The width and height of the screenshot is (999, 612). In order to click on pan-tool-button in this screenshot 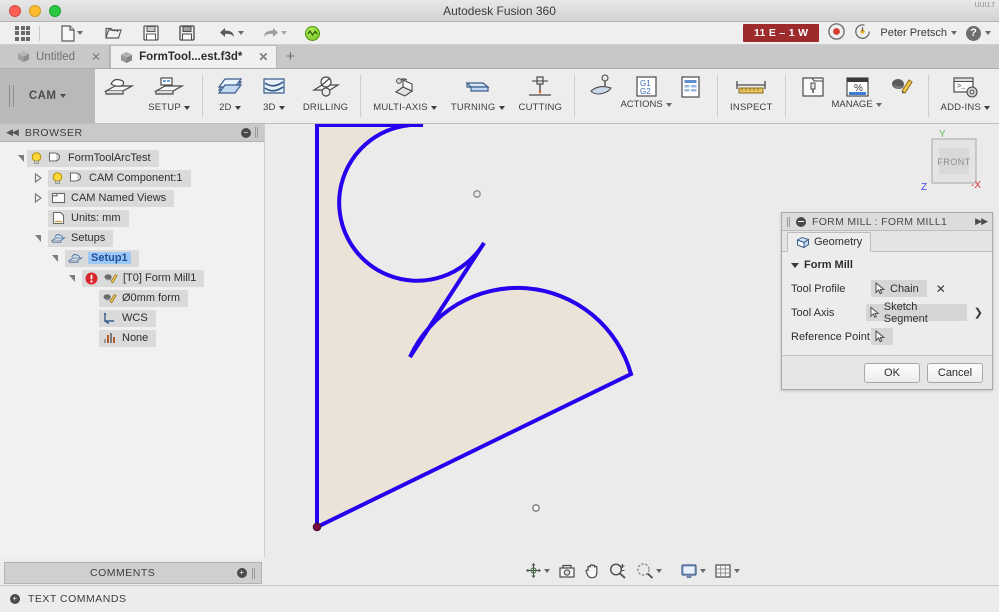, I will do `click(592, 571)`.